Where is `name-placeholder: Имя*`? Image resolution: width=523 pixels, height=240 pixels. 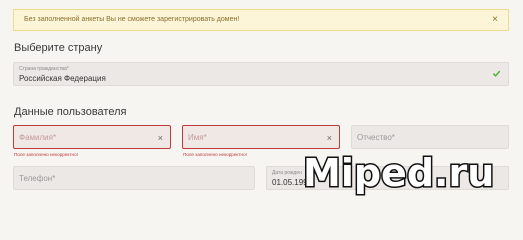 name-placeholder: Имя* is located at coordinates (197, 137).